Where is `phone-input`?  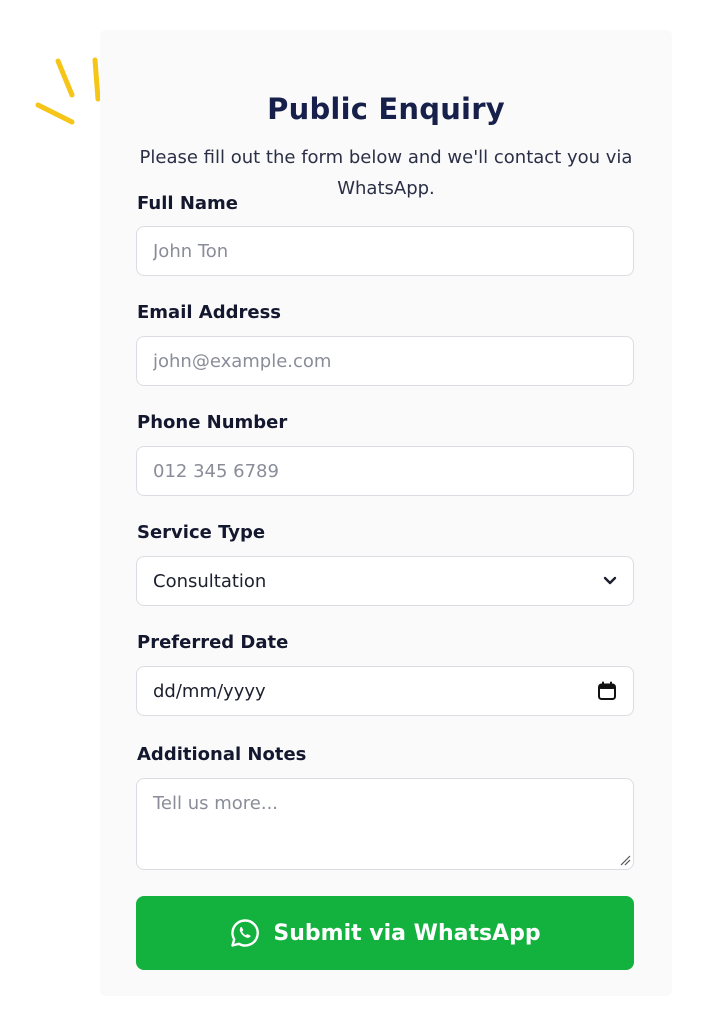 phone-input is located at coordinates (385, 471).